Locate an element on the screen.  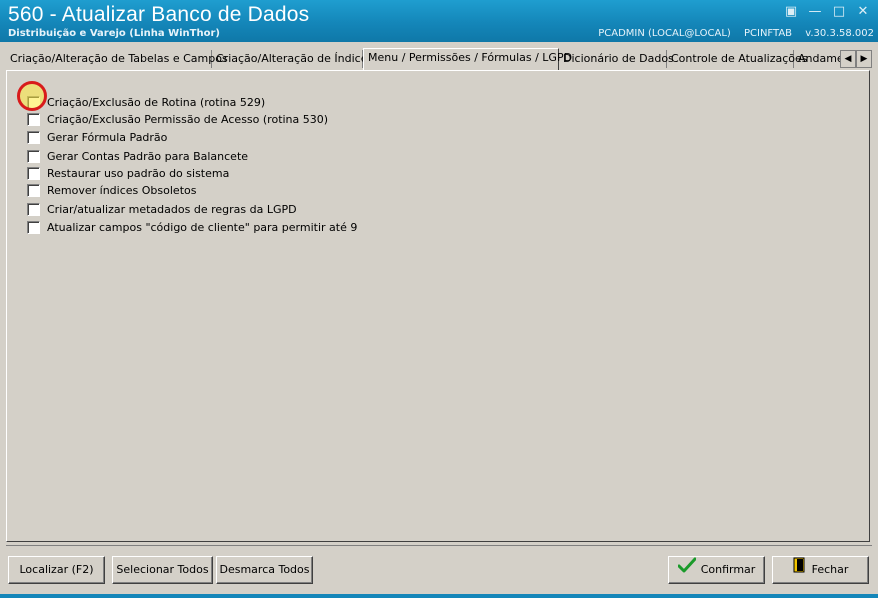
option-contas-balancete: Gerar Contas Padrão para Balancete is located at coordinates (137, 156).